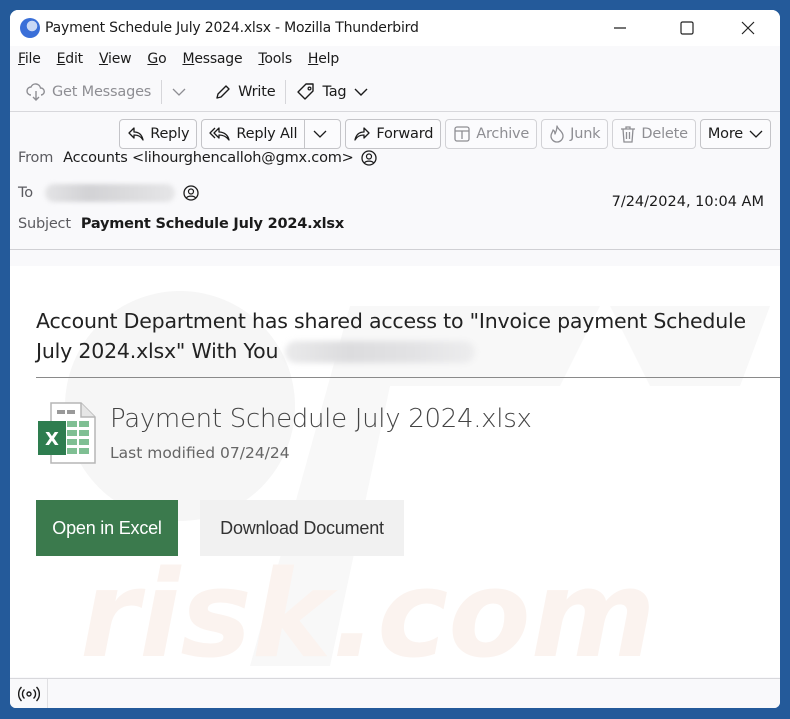  I want to click on from-row: From Accounts <lihourghencalloh@gmx.com>, so click(197, 158).